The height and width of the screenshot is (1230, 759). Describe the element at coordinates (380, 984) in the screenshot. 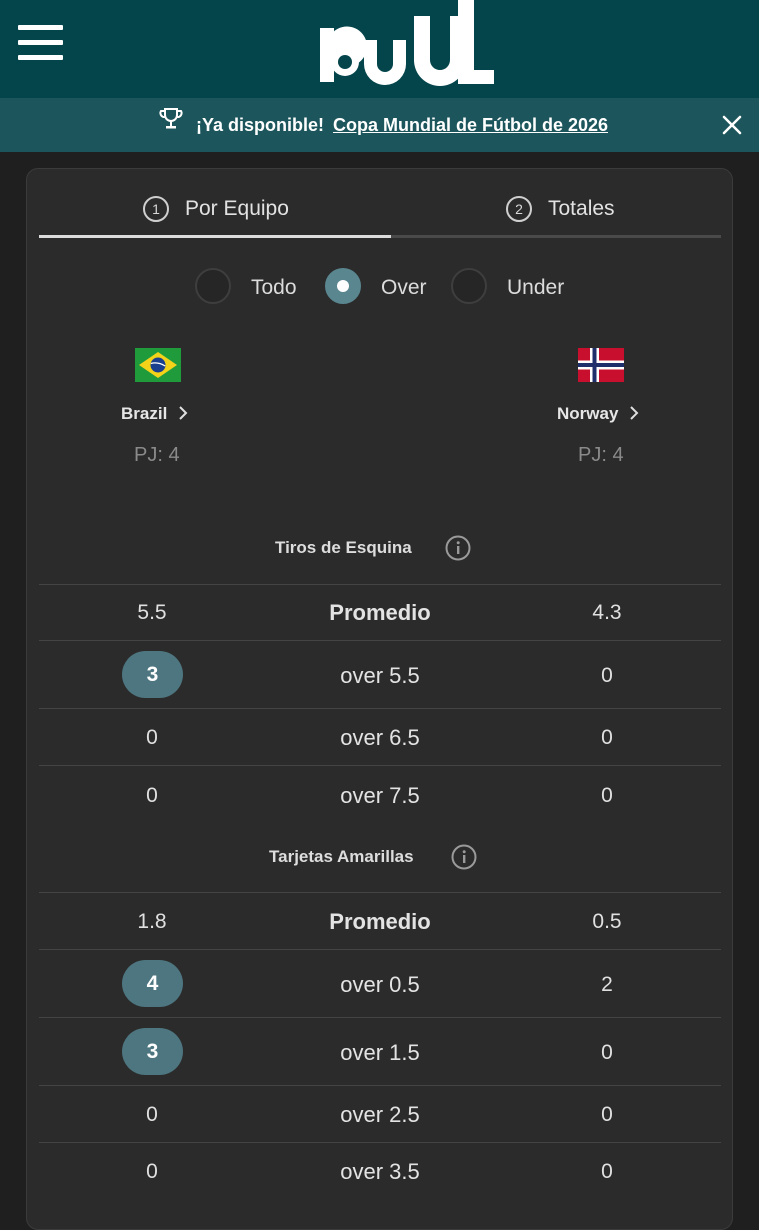

I see `row-label: over 0.5` at that location.